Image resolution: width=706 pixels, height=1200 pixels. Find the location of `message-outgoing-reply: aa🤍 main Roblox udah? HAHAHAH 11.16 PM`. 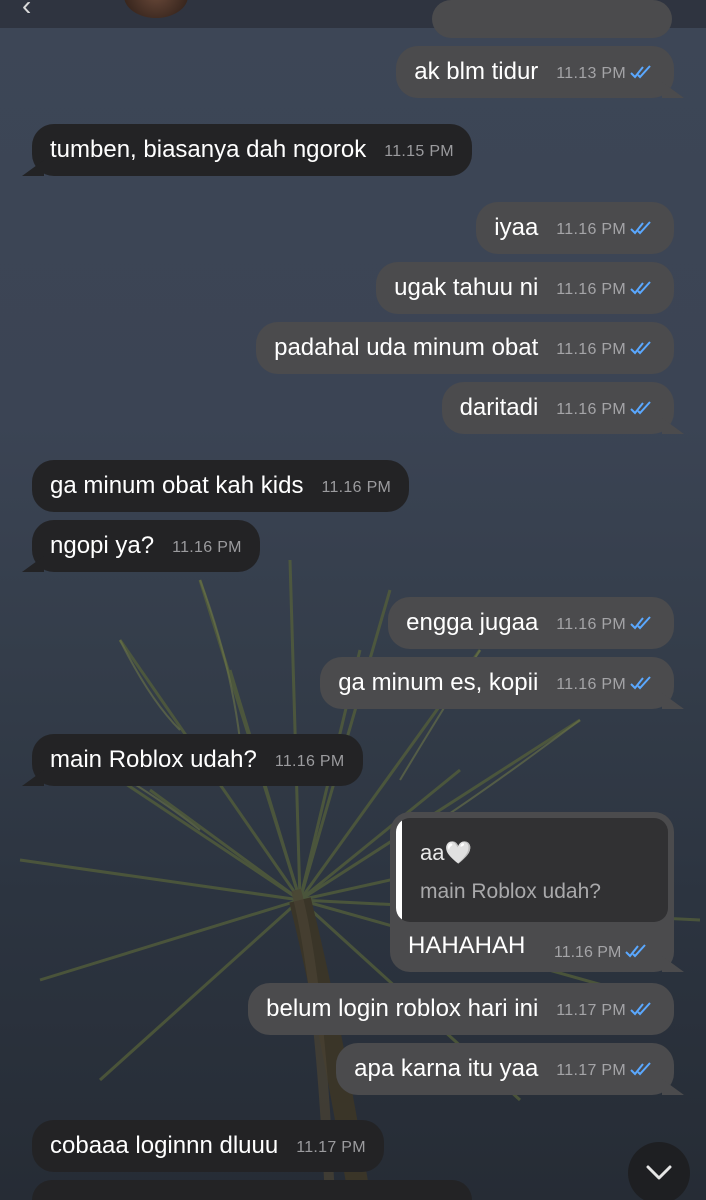

message-outgoing-reply: aa🤍 main Roblox udah? HAHAHAH 11.16 PM is located at coordinates (532, 892).